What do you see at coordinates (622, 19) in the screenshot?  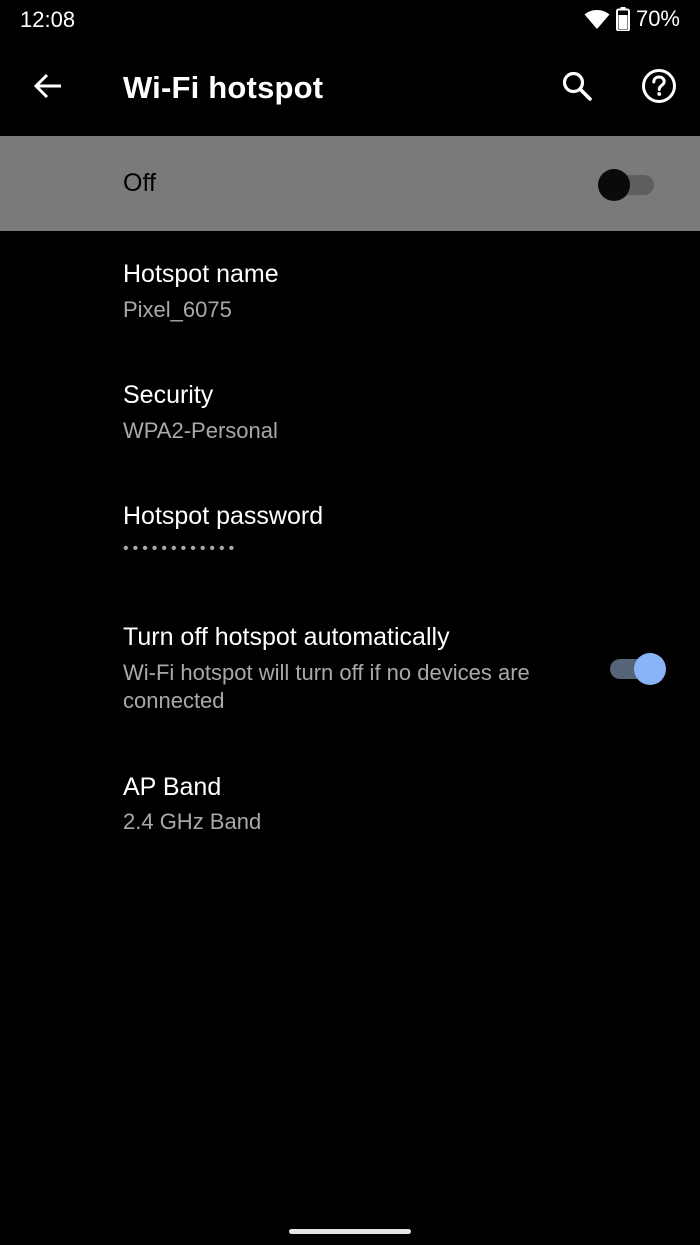 I see `battery-icon` at bounding box center [622, 19].